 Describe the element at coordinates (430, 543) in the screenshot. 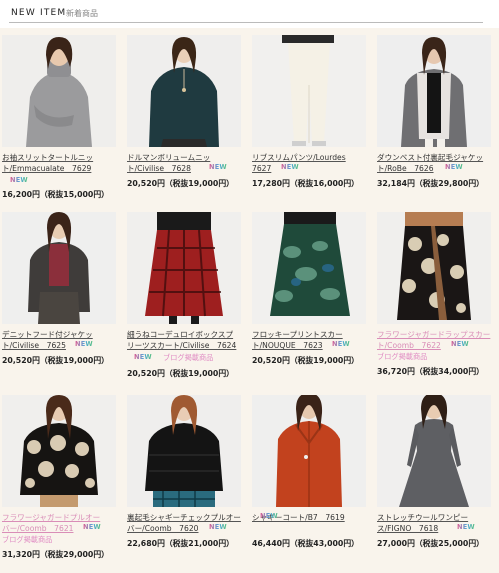

I see `product-price: 27,000円（税抜25,000円）` at that location.